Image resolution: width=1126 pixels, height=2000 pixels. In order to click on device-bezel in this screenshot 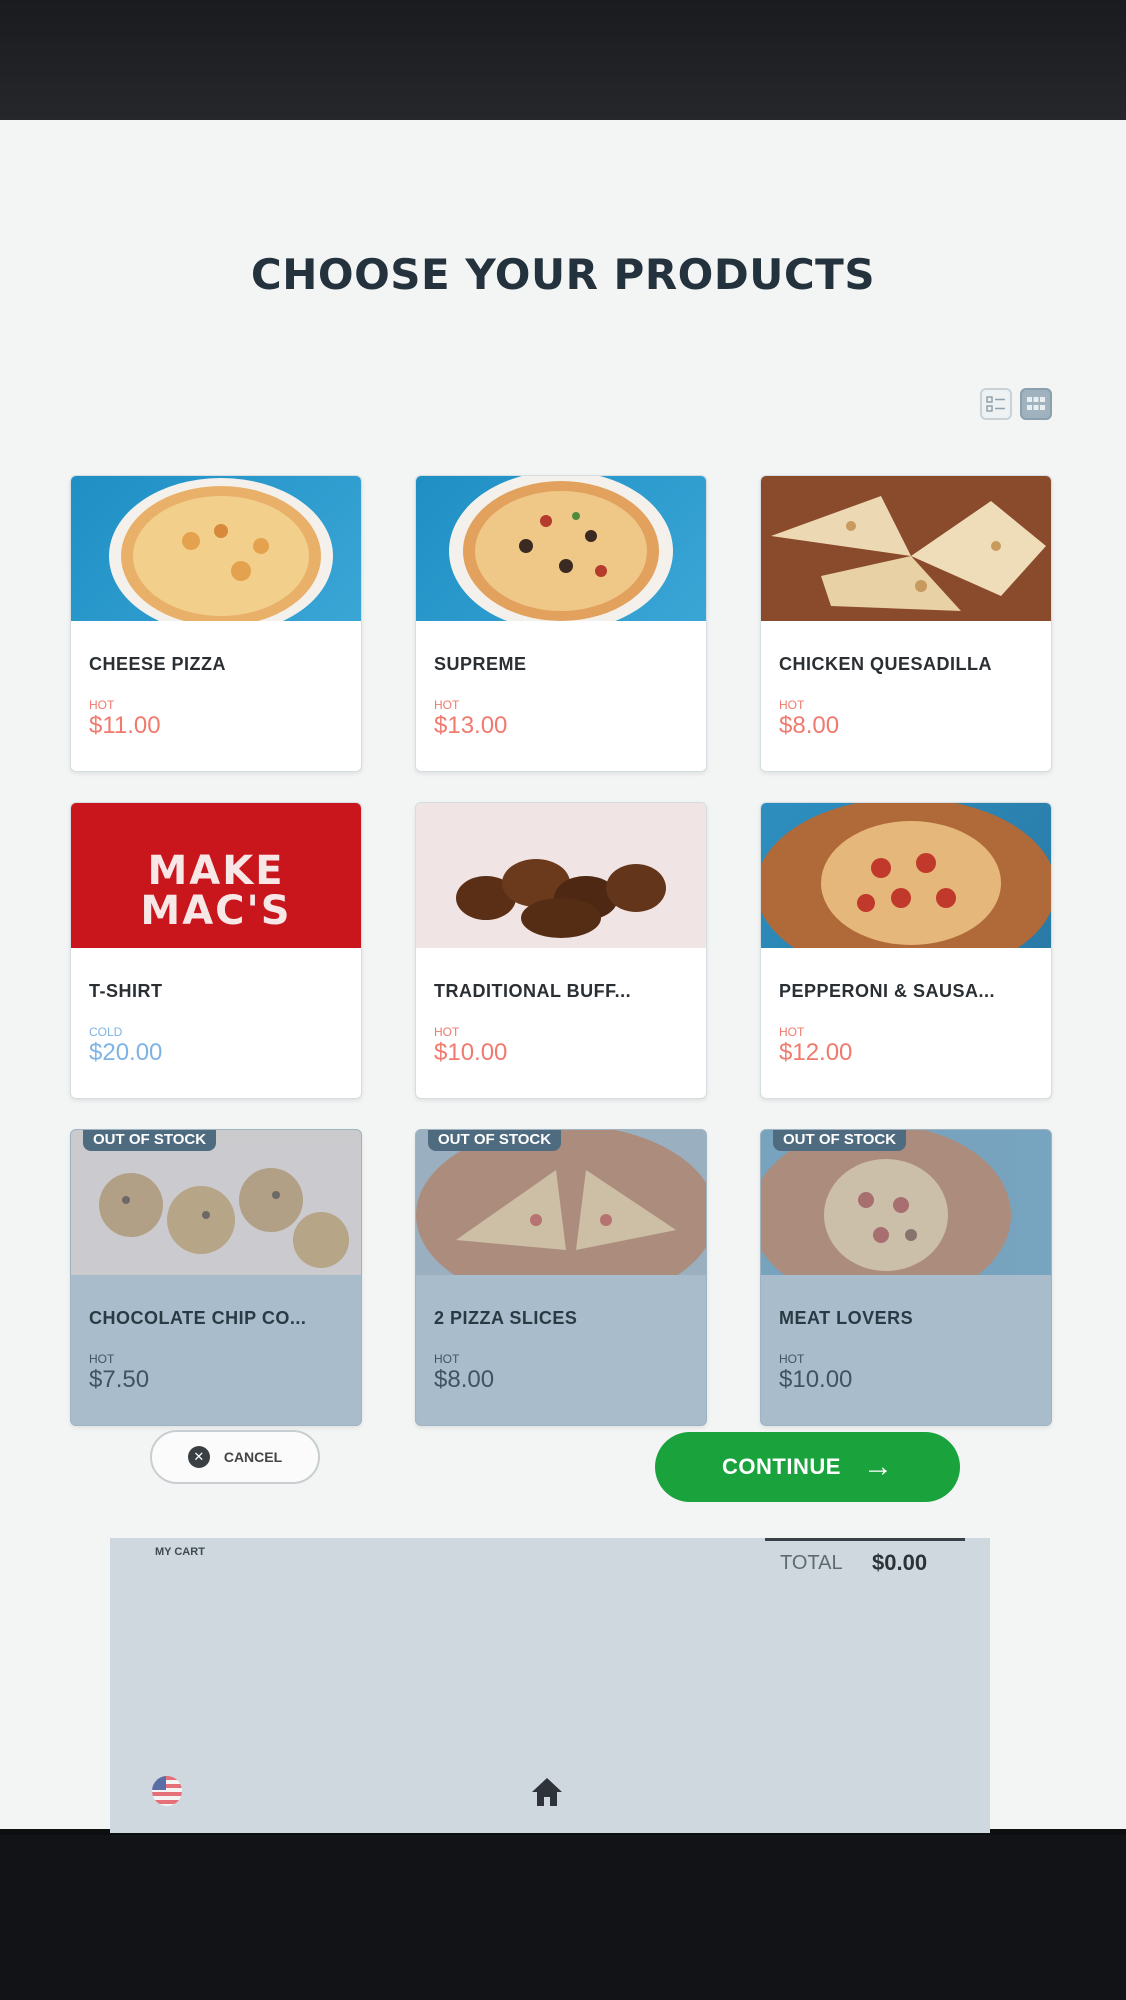, I will do `click(563, 60)`.